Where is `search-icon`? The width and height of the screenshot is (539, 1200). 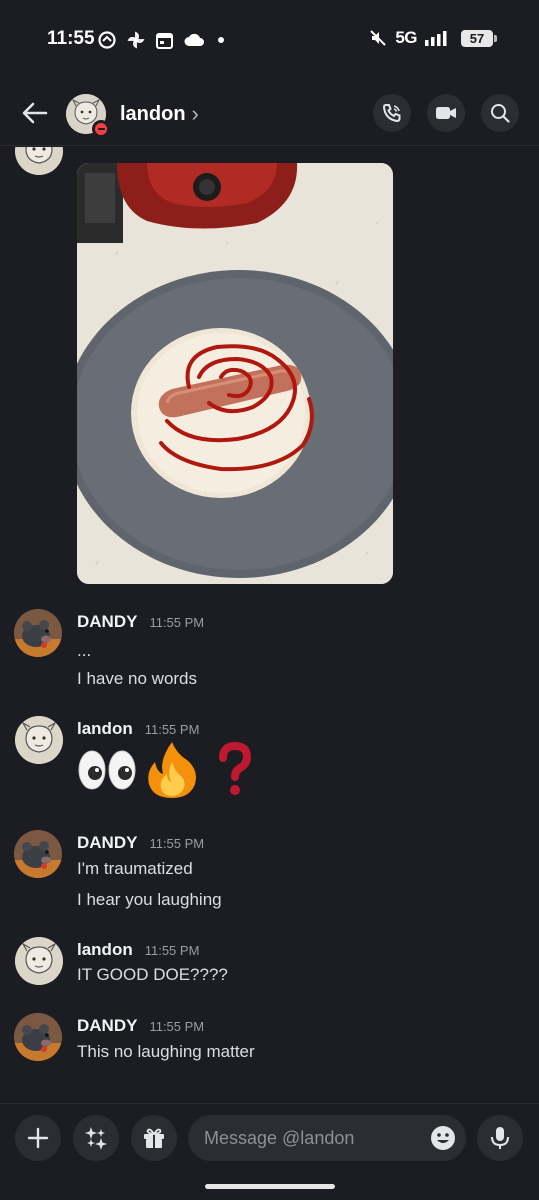
search-icon is located at coordinates (500, 113).